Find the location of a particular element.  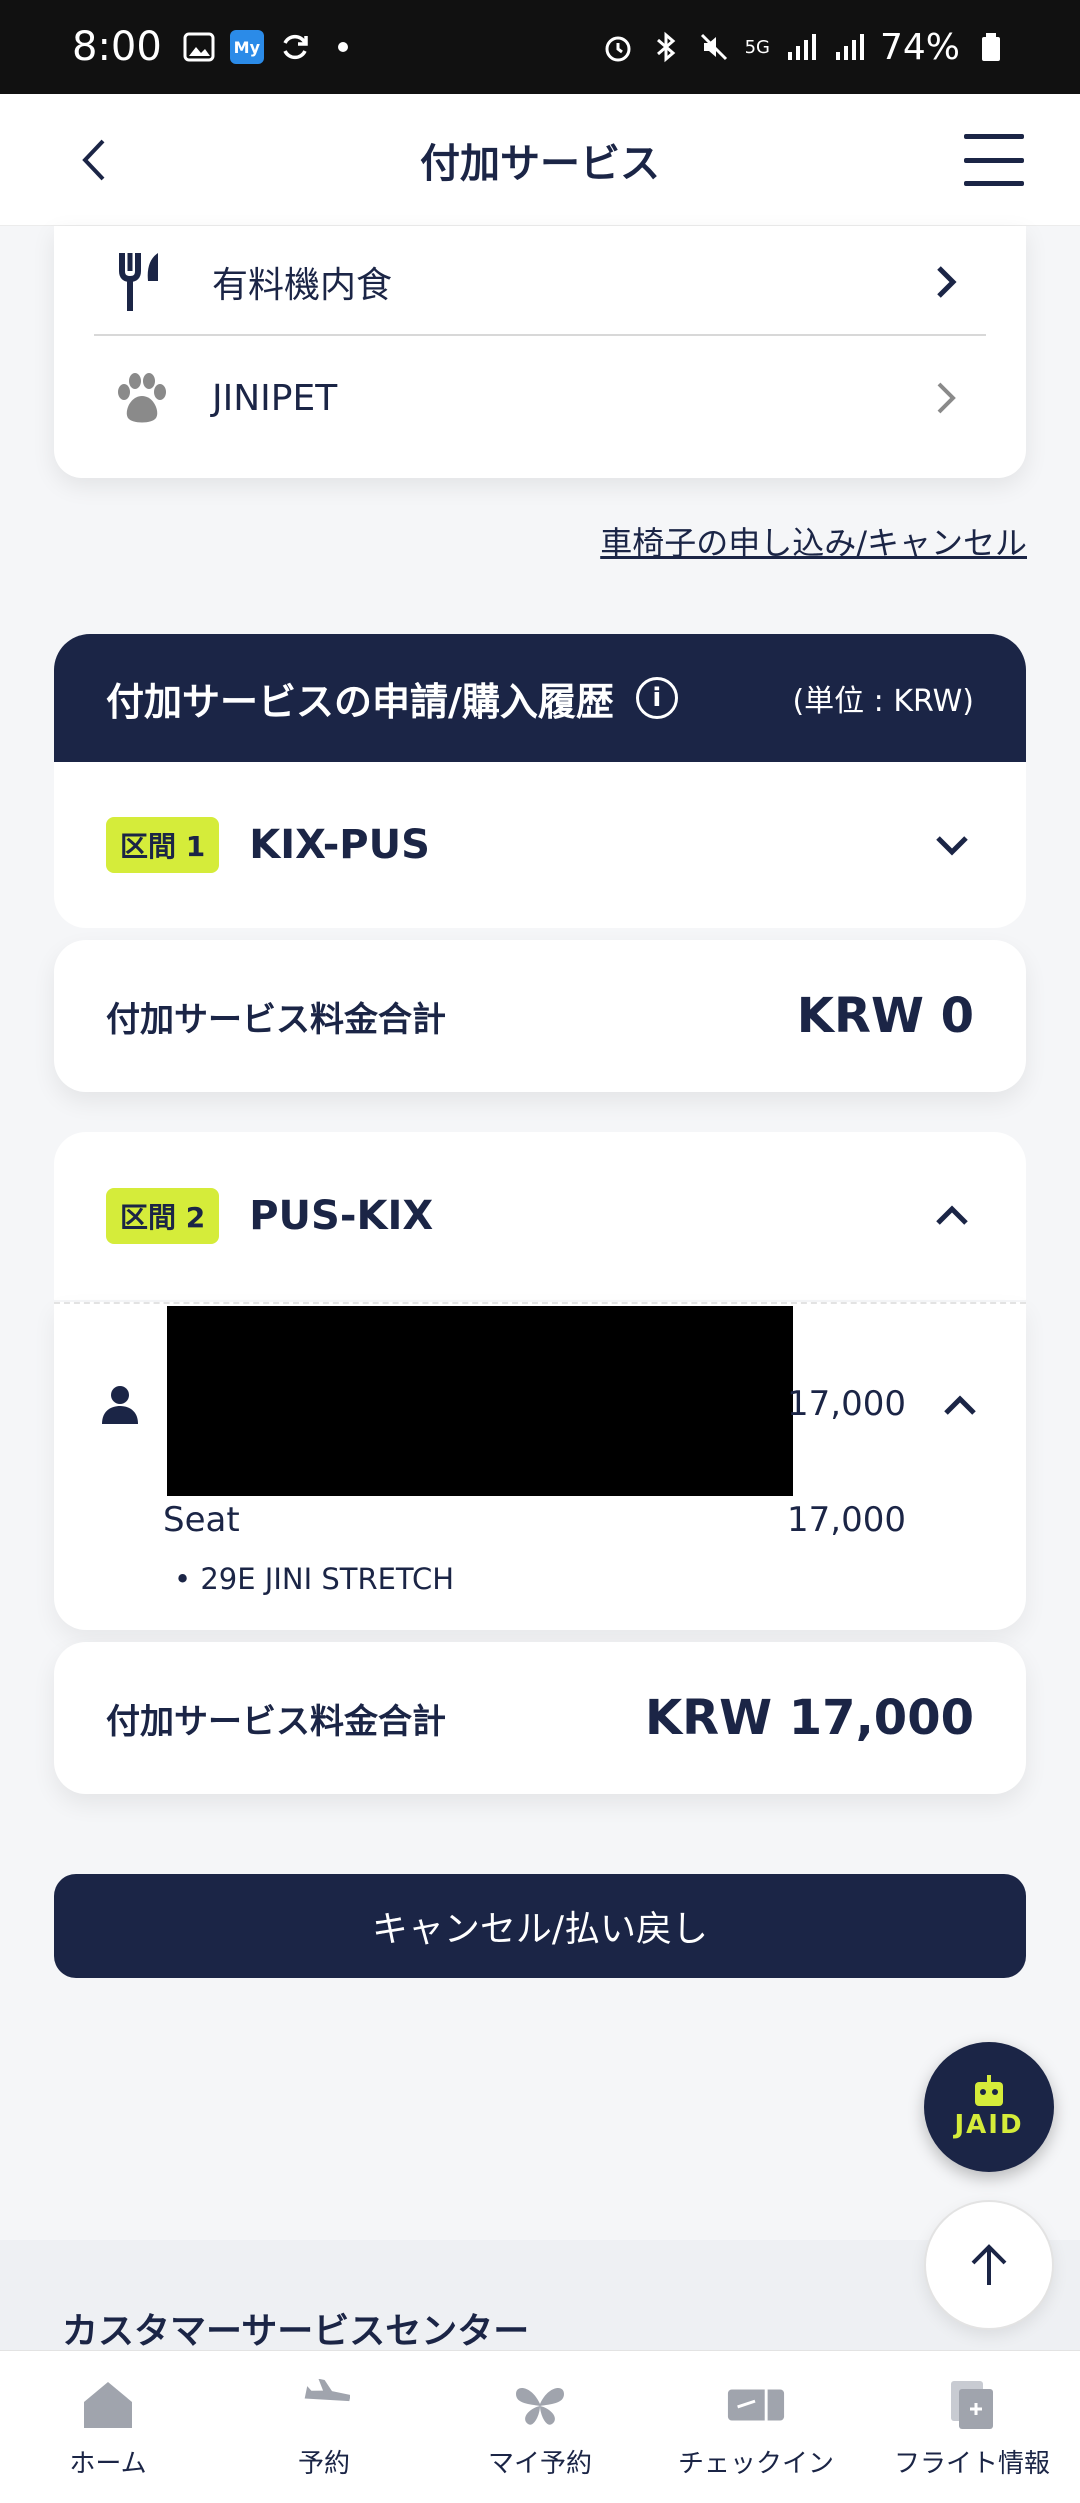

segment-badge: 区間 2 is located at coordinates (163, 1216).